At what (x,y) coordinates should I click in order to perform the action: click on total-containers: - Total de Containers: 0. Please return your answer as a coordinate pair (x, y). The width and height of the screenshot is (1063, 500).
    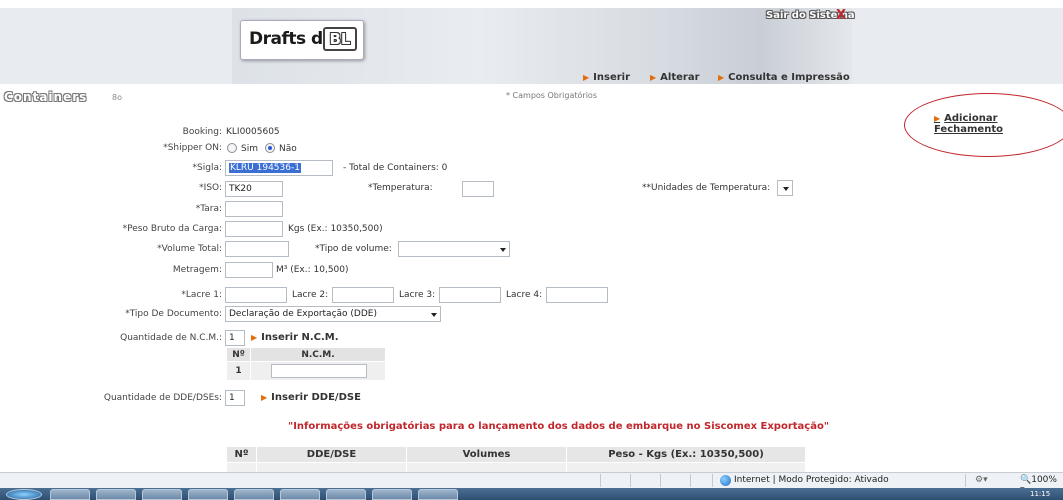
    Looking at the image, I should click on (395, 168).